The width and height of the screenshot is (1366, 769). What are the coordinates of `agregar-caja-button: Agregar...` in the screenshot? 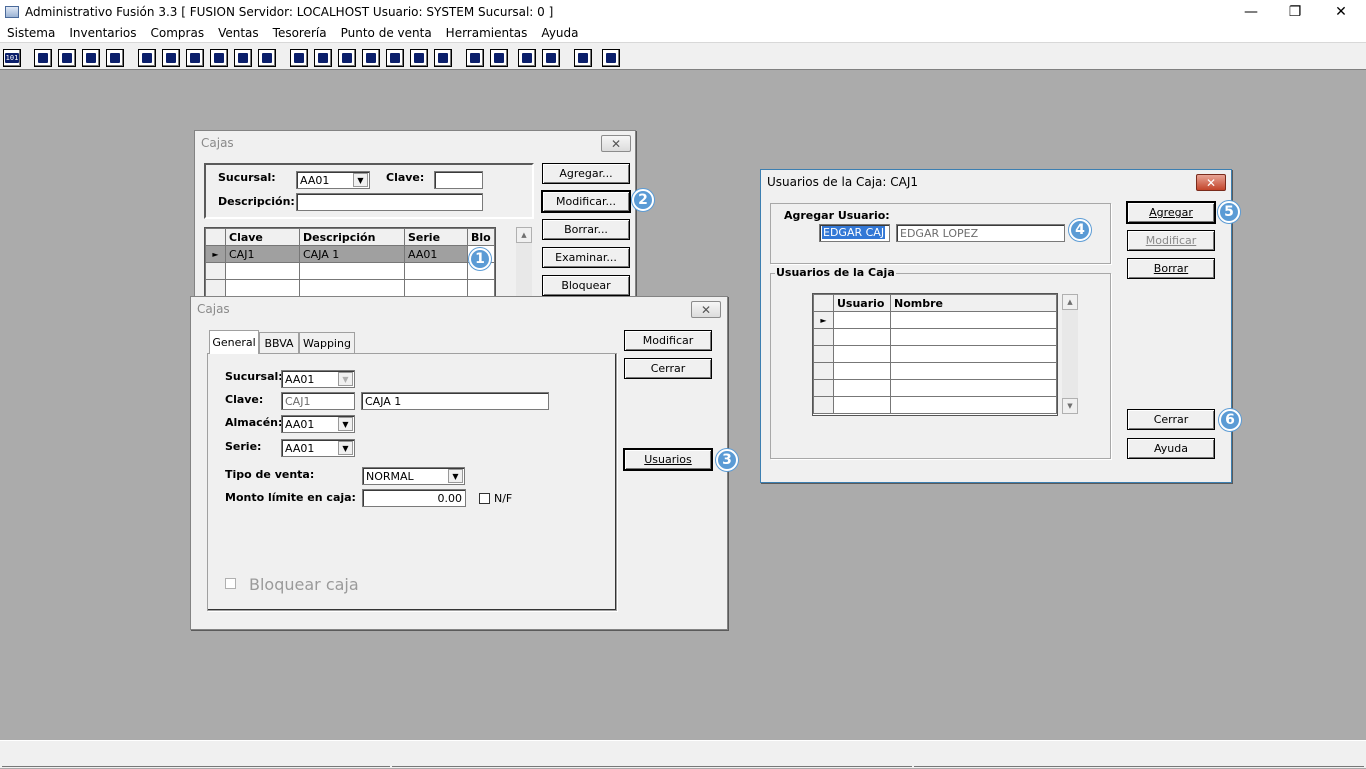 It's located at (586, 173).